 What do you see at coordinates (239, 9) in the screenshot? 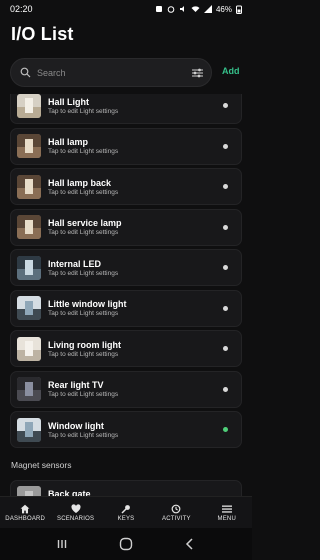
I see `battery-icon` at bounding box center [239, 9].